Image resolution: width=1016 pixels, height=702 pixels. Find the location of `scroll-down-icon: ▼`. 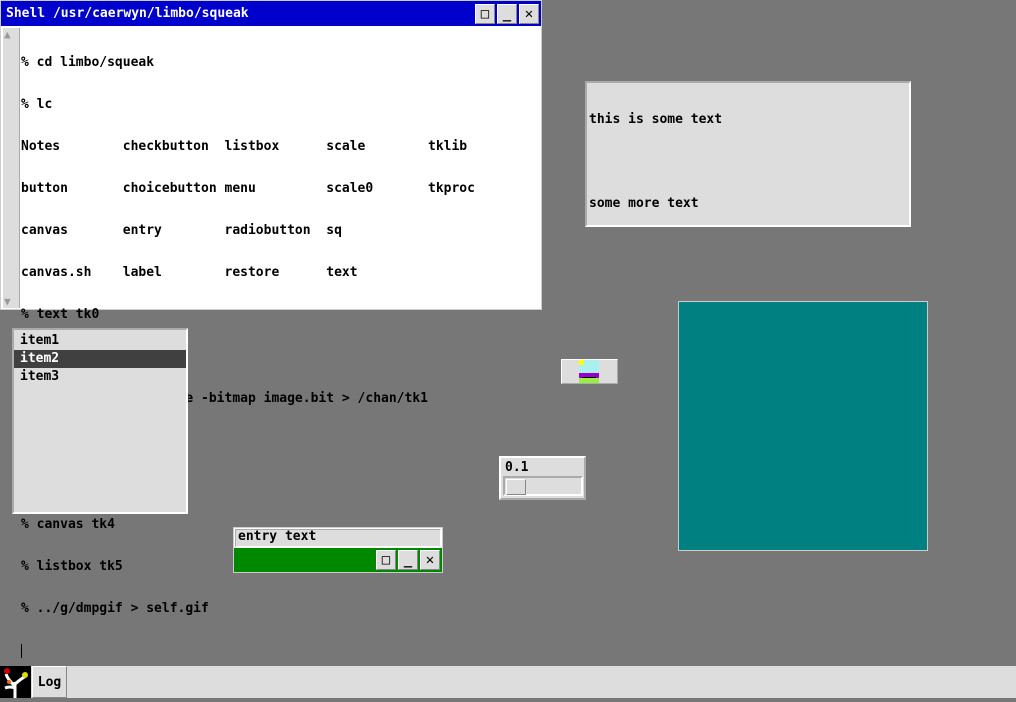

scroll-down-icon: ▼ is located at coordinates (7, 301).